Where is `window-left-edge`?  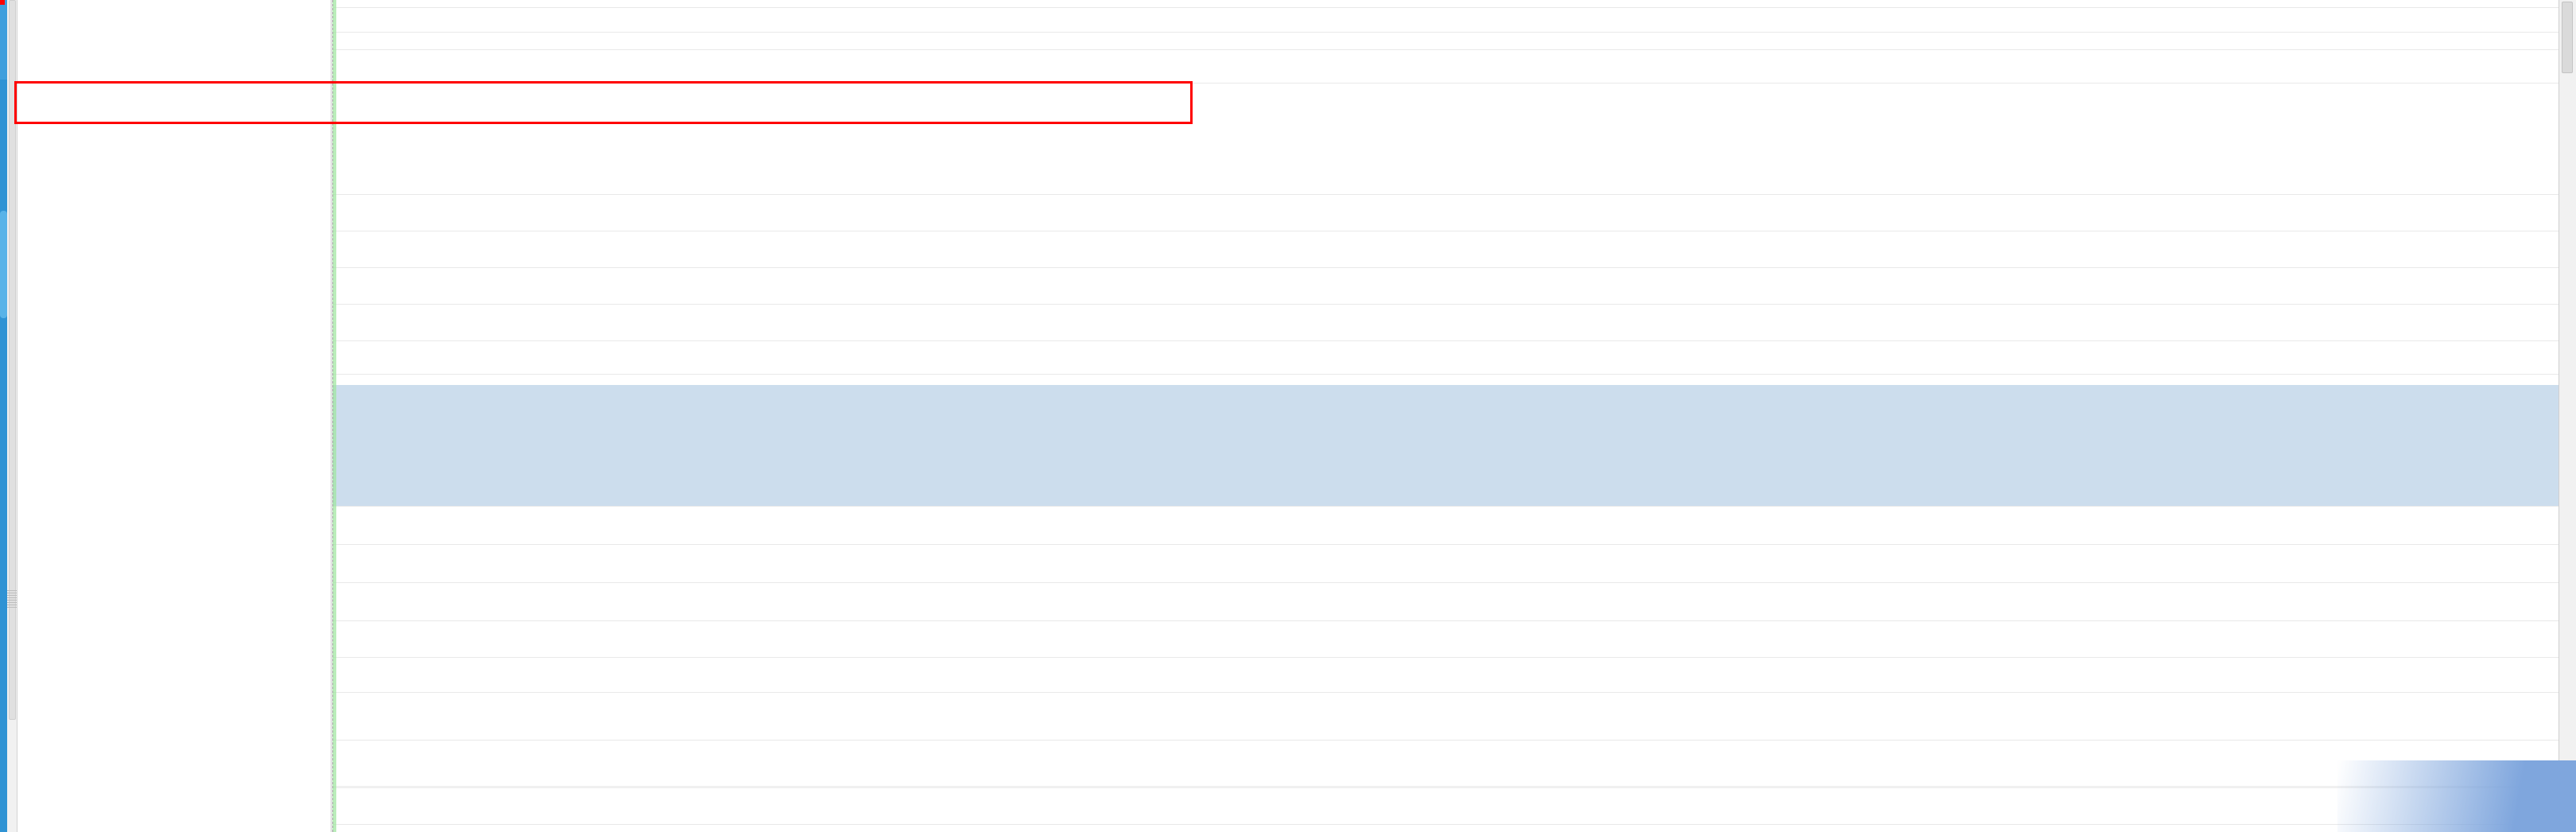
window-left-edge is located at coordinates (3, 416).